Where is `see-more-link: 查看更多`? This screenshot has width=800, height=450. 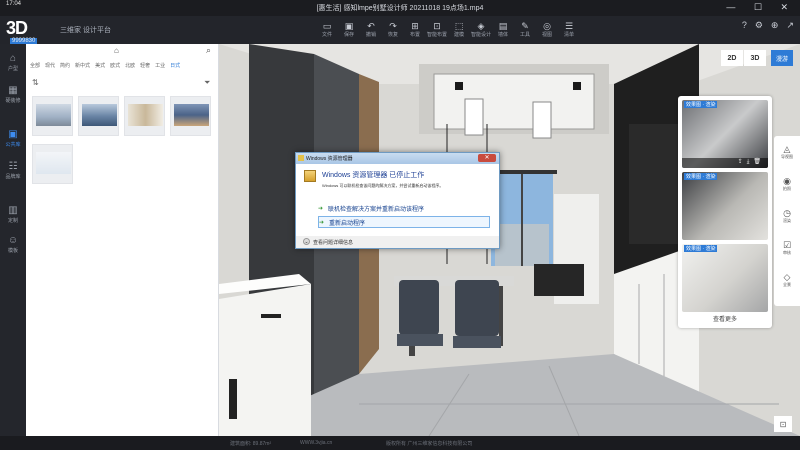 see-more-link: 查看更多 is located at coordinates (725, 318).